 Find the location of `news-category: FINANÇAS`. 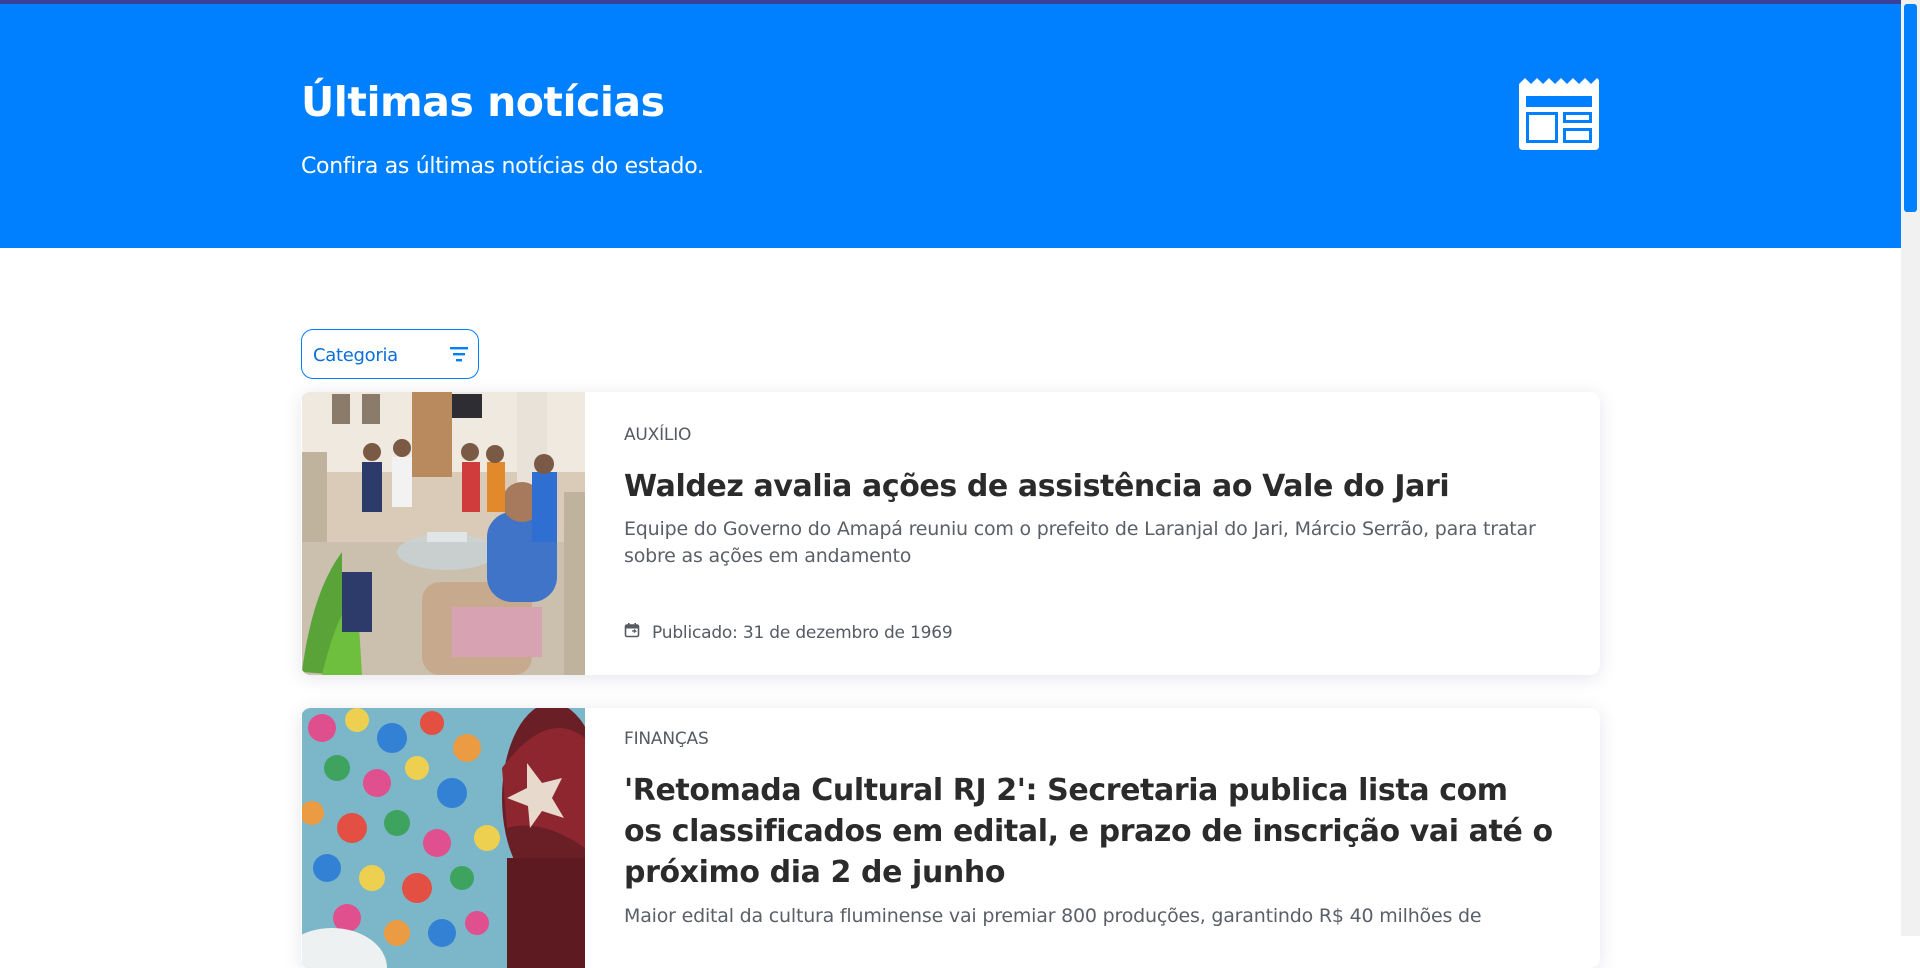

news-category: FINANÇAS is located at coordinates (666, 739).